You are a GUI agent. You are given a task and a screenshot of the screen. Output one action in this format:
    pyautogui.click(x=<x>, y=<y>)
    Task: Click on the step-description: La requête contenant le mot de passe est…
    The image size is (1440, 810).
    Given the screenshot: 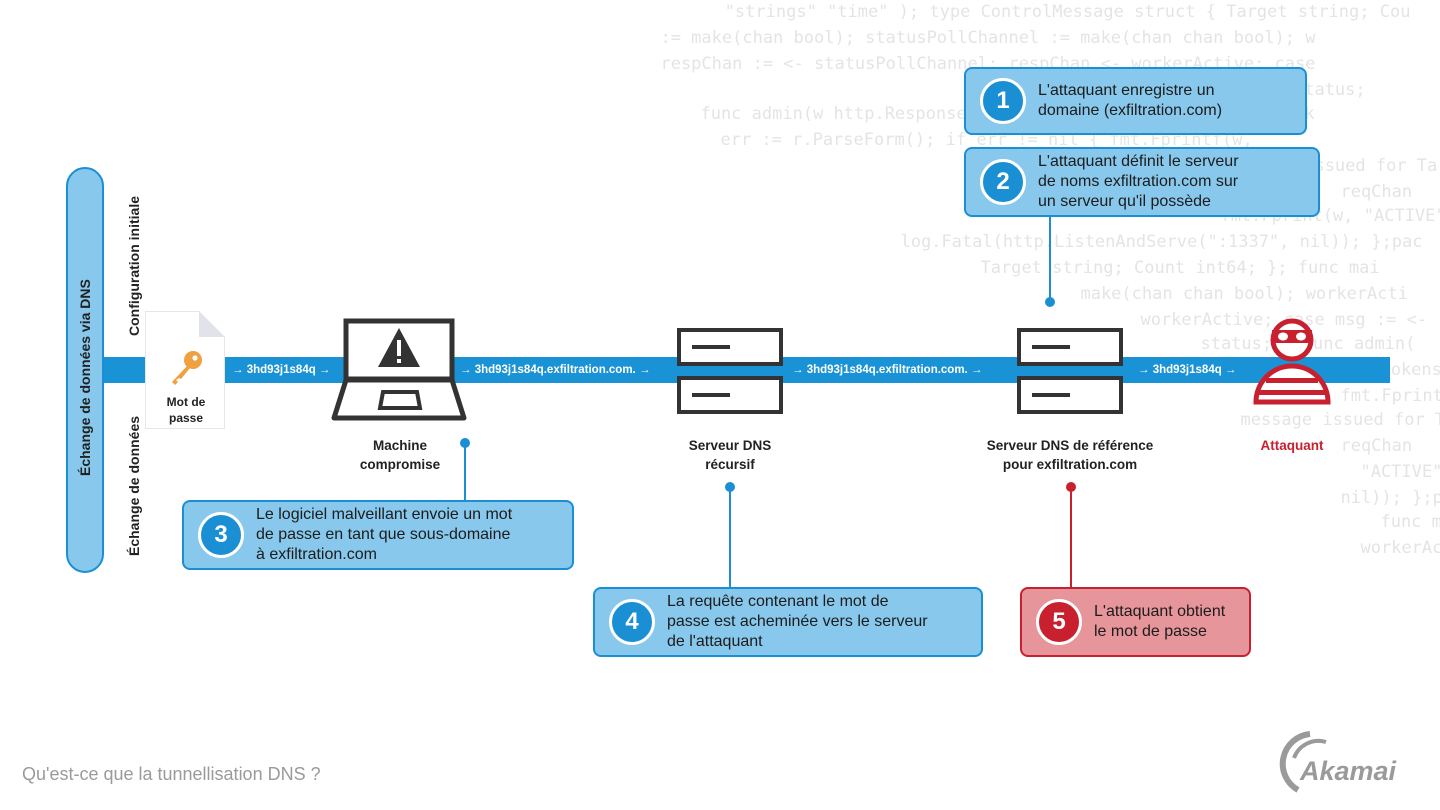 What is the action you would take?
    pyautogui.click(x=797, y=621)
    